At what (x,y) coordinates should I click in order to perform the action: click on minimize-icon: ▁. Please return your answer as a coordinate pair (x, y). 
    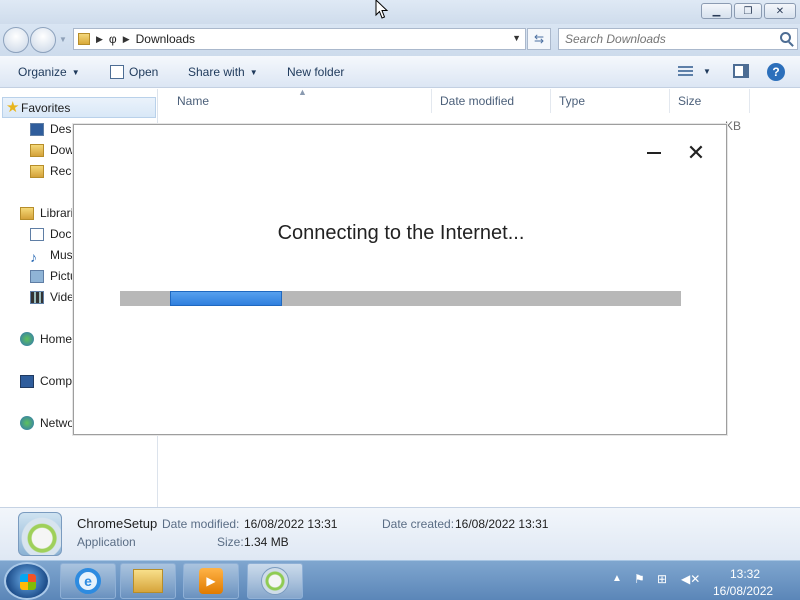
    Looking at the image, I should click on (716, 11).